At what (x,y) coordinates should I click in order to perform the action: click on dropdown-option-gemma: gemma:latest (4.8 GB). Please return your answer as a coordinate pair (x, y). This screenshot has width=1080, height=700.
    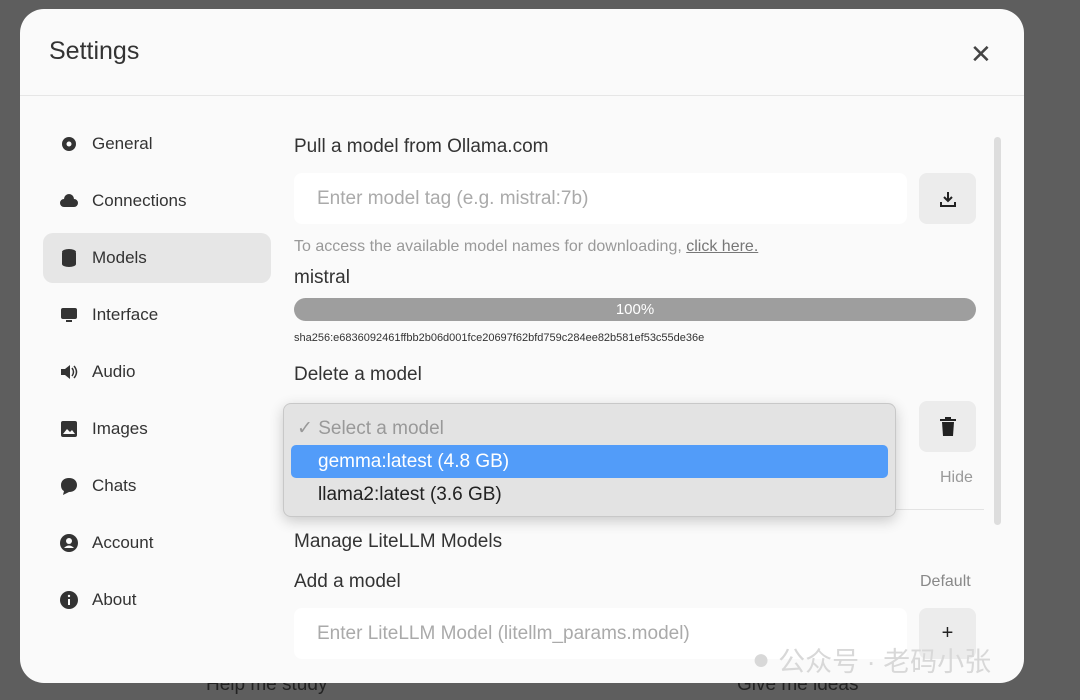
    Looking at the image, I should click on (589, 461).